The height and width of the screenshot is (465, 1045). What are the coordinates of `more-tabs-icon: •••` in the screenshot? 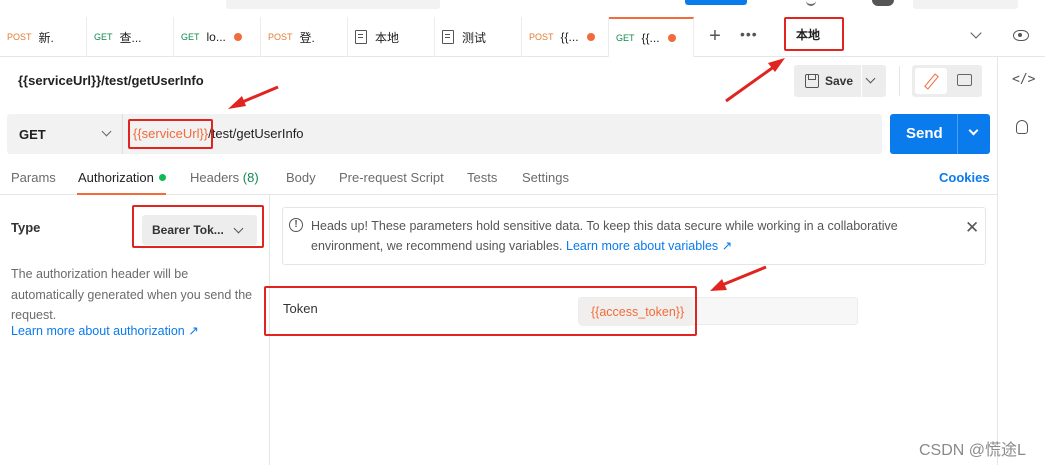 It's located at (749, 34).